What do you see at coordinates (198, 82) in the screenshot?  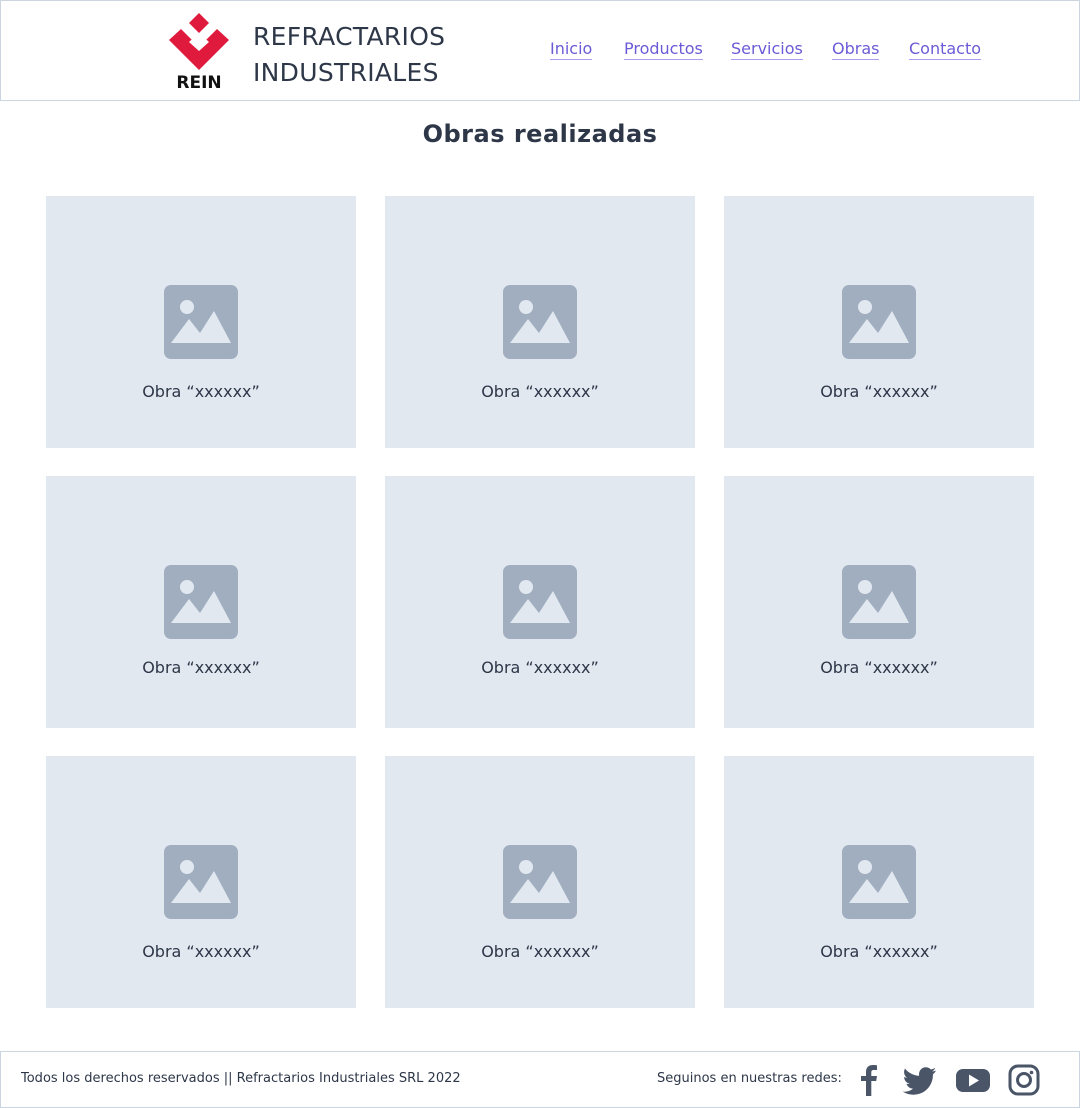 I see `logo-text: REIN` at bounding box center [198, 82].